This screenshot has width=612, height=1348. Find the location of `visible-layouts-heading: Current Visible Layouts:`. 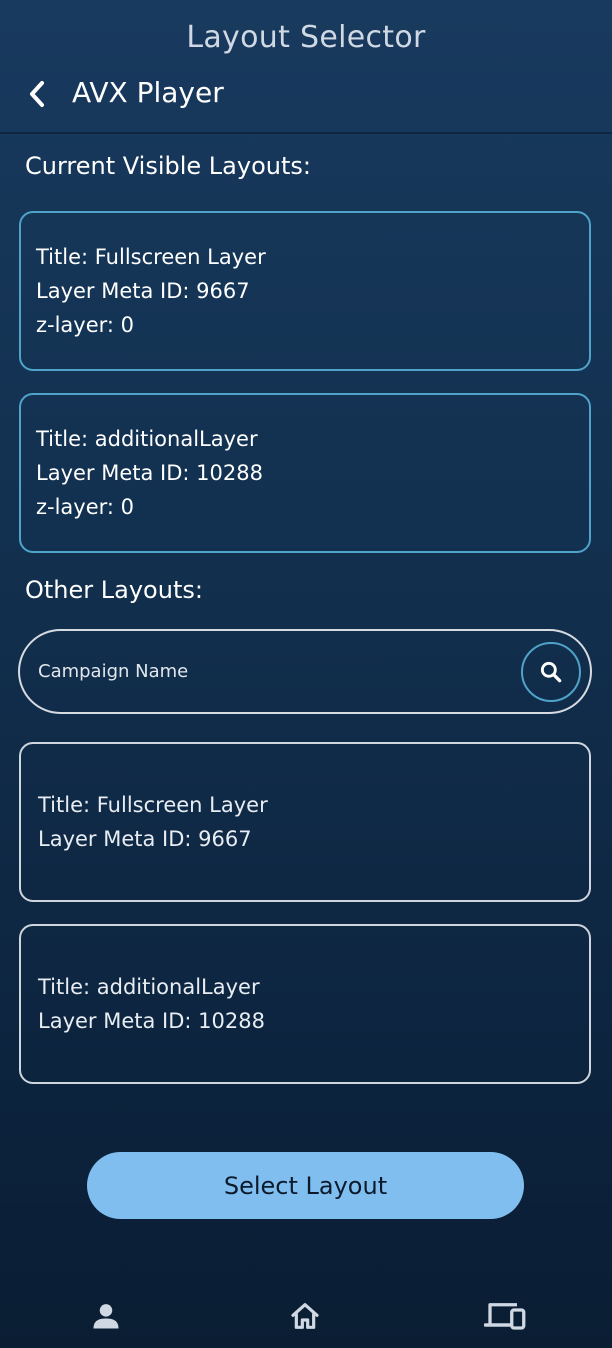

visible-layouts-heading: Current Visible Layouts: is located at coordinates (168, 166).